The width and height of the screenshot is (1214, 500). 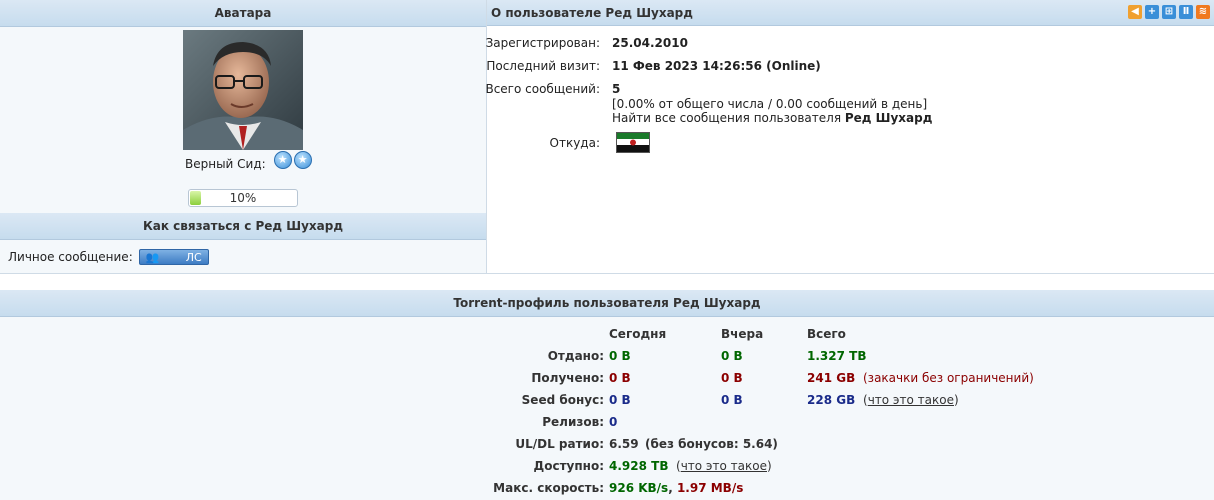 I want to click on uploaded-total: 1.327 TB, so click(x=837, y=356).